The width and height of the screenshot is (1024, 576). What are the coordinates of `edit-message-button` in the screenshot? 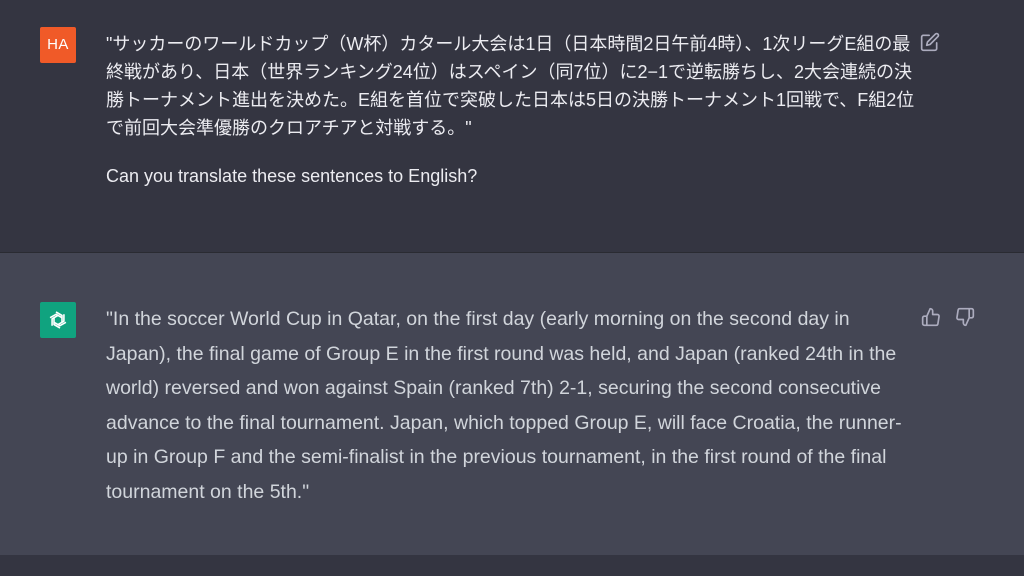 It's located at (930, 42).